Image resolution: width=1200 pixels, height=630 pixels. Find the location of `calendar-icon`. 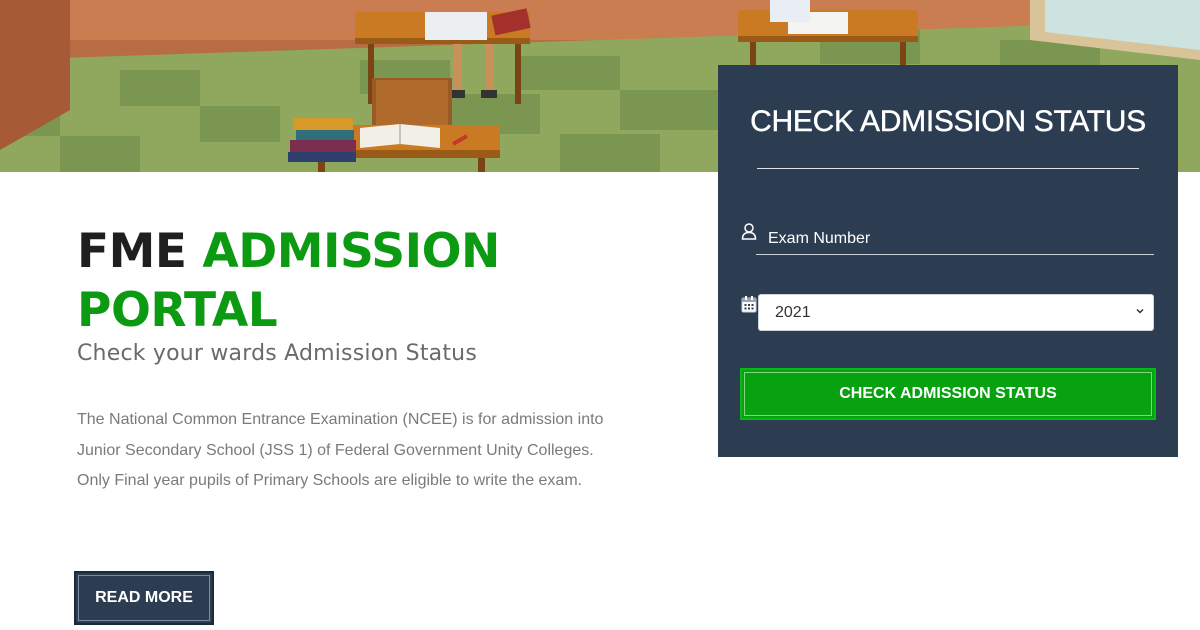

calendar-icon is located at coordinates (749, 304).